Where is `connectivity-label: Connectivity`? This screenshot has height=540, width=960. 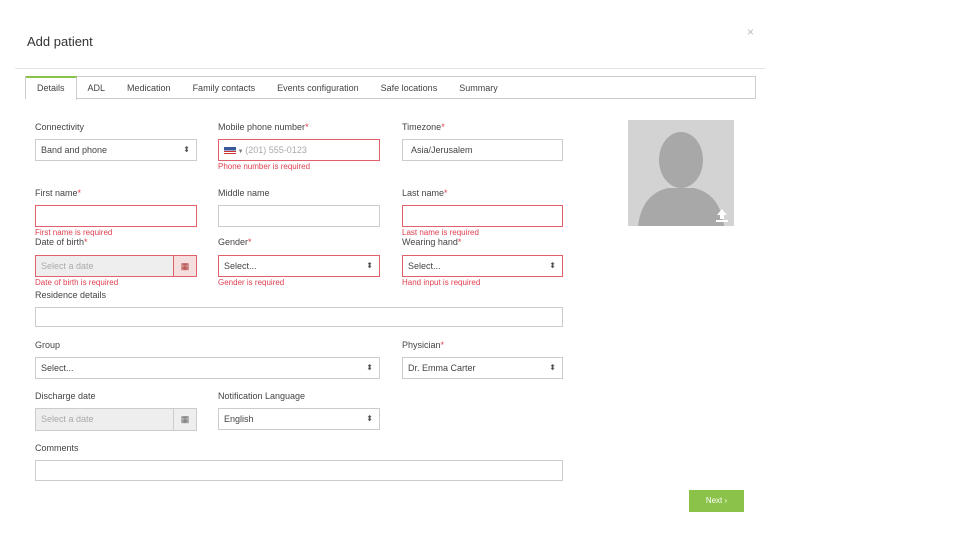
connectivity-label: Connectivity is located at coordinates (60, 127).